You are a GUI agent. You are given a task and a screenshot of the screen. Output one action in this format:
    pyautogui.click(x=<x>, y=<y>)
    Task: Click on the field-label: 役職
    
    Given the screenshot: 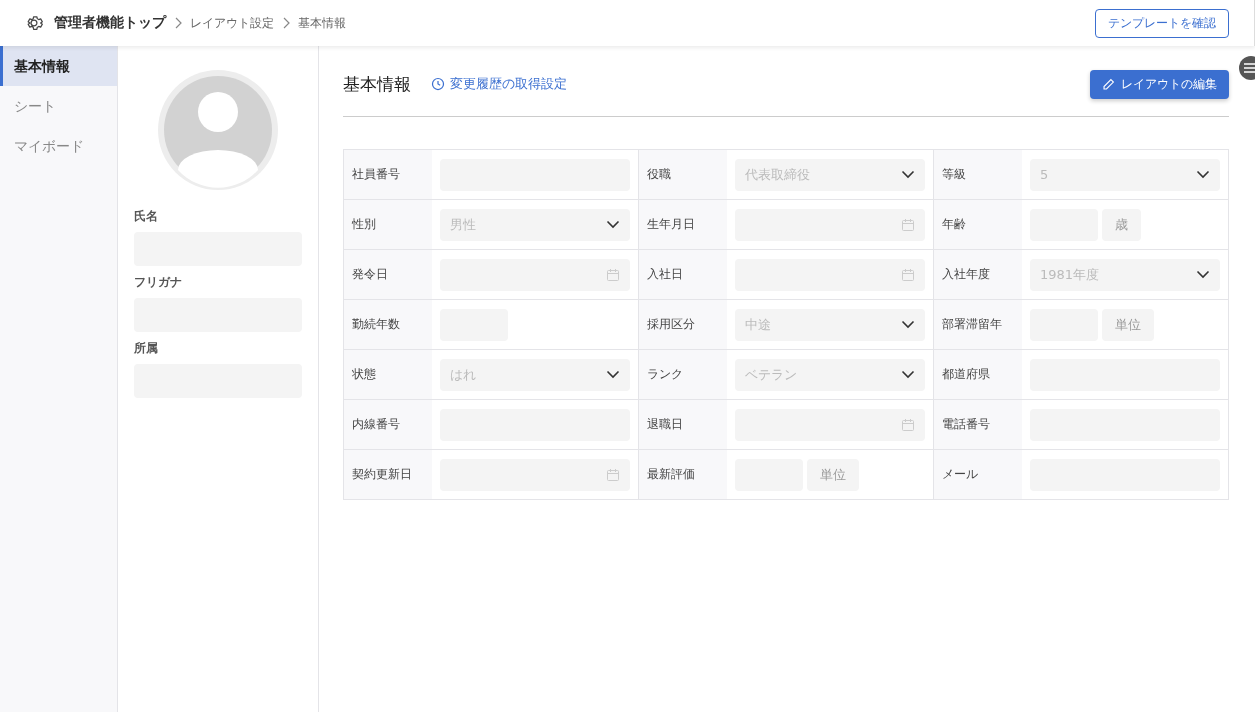 What is the action you would take?
    pyautogui.click(x=683, y=174)
    